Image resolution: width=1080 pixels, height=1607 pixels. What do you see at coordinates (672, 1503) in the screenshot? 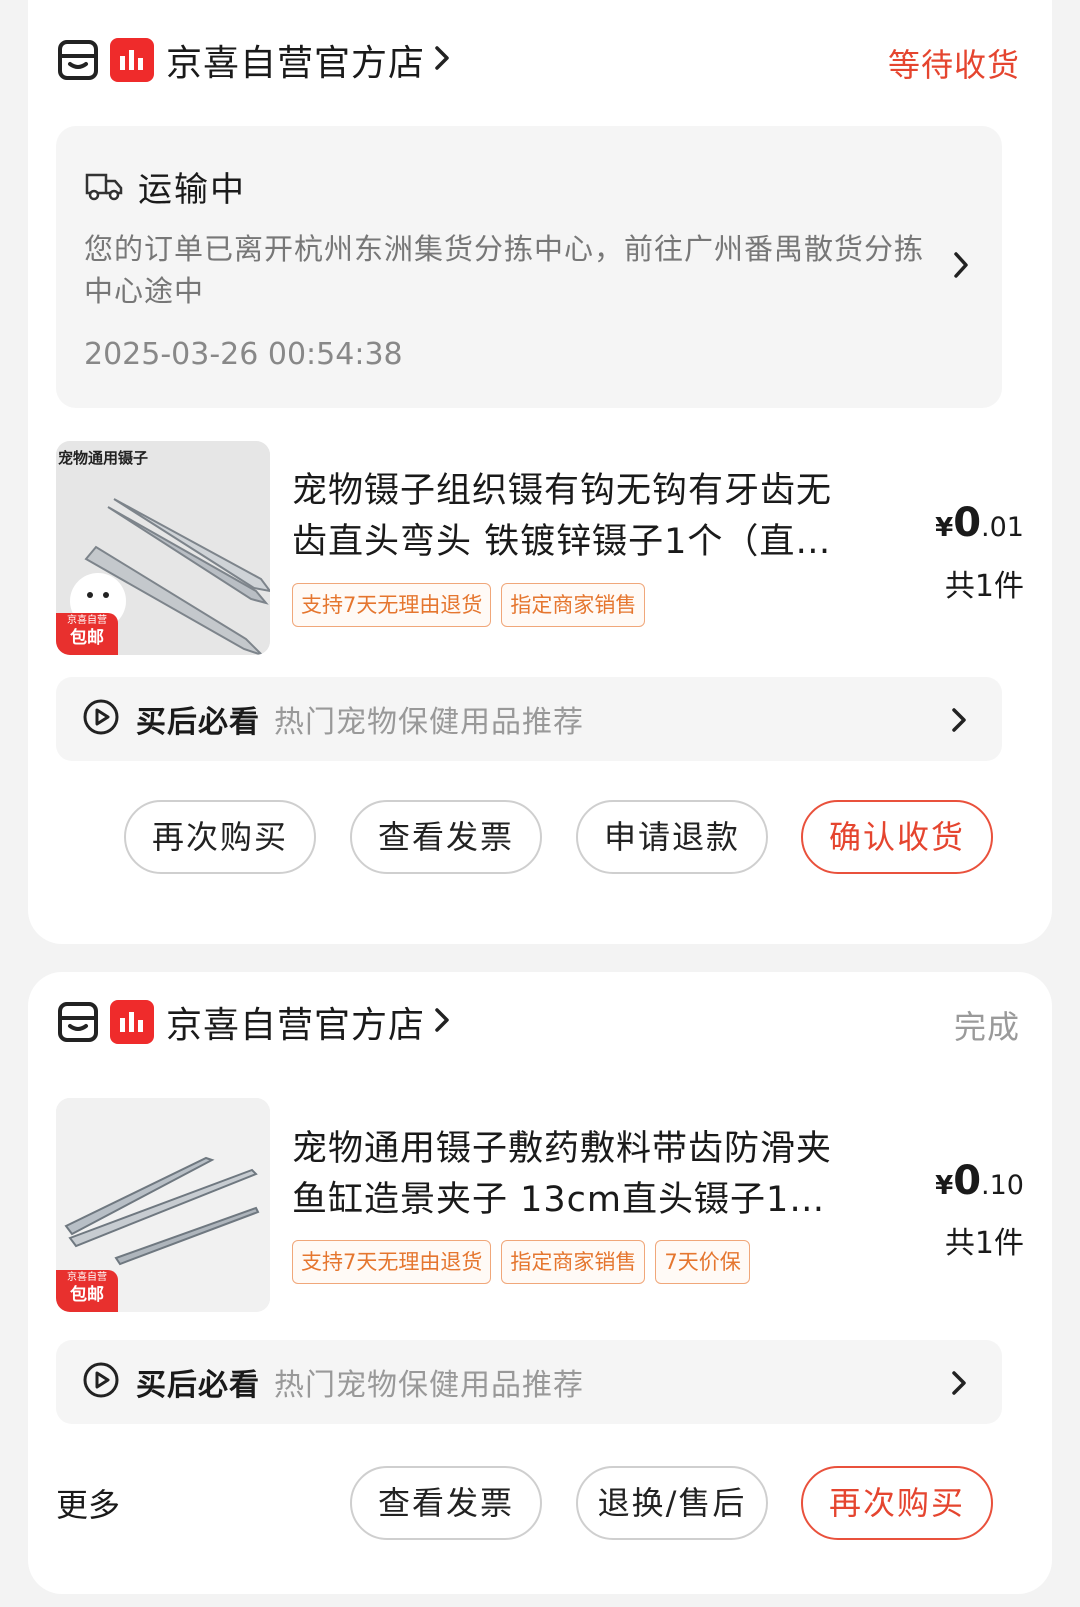
I see `return-aftersale-button: 退换/售后` at bounding box center [672, 1503].